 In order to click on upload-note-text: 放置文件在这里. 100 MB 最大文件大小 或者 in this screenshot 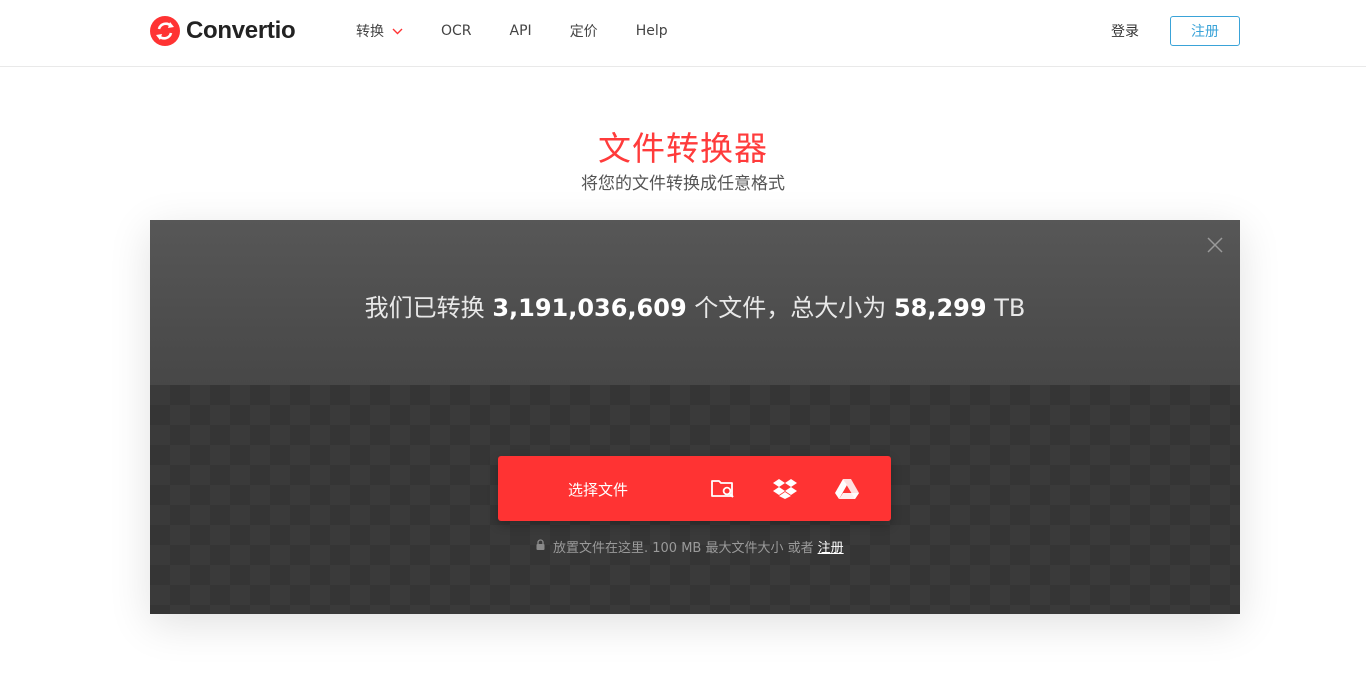, I will do `click(683, 548)`.